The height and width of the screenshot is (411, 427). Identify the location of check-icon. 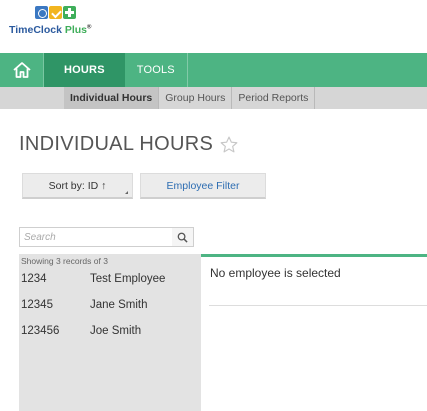
(55, 12).